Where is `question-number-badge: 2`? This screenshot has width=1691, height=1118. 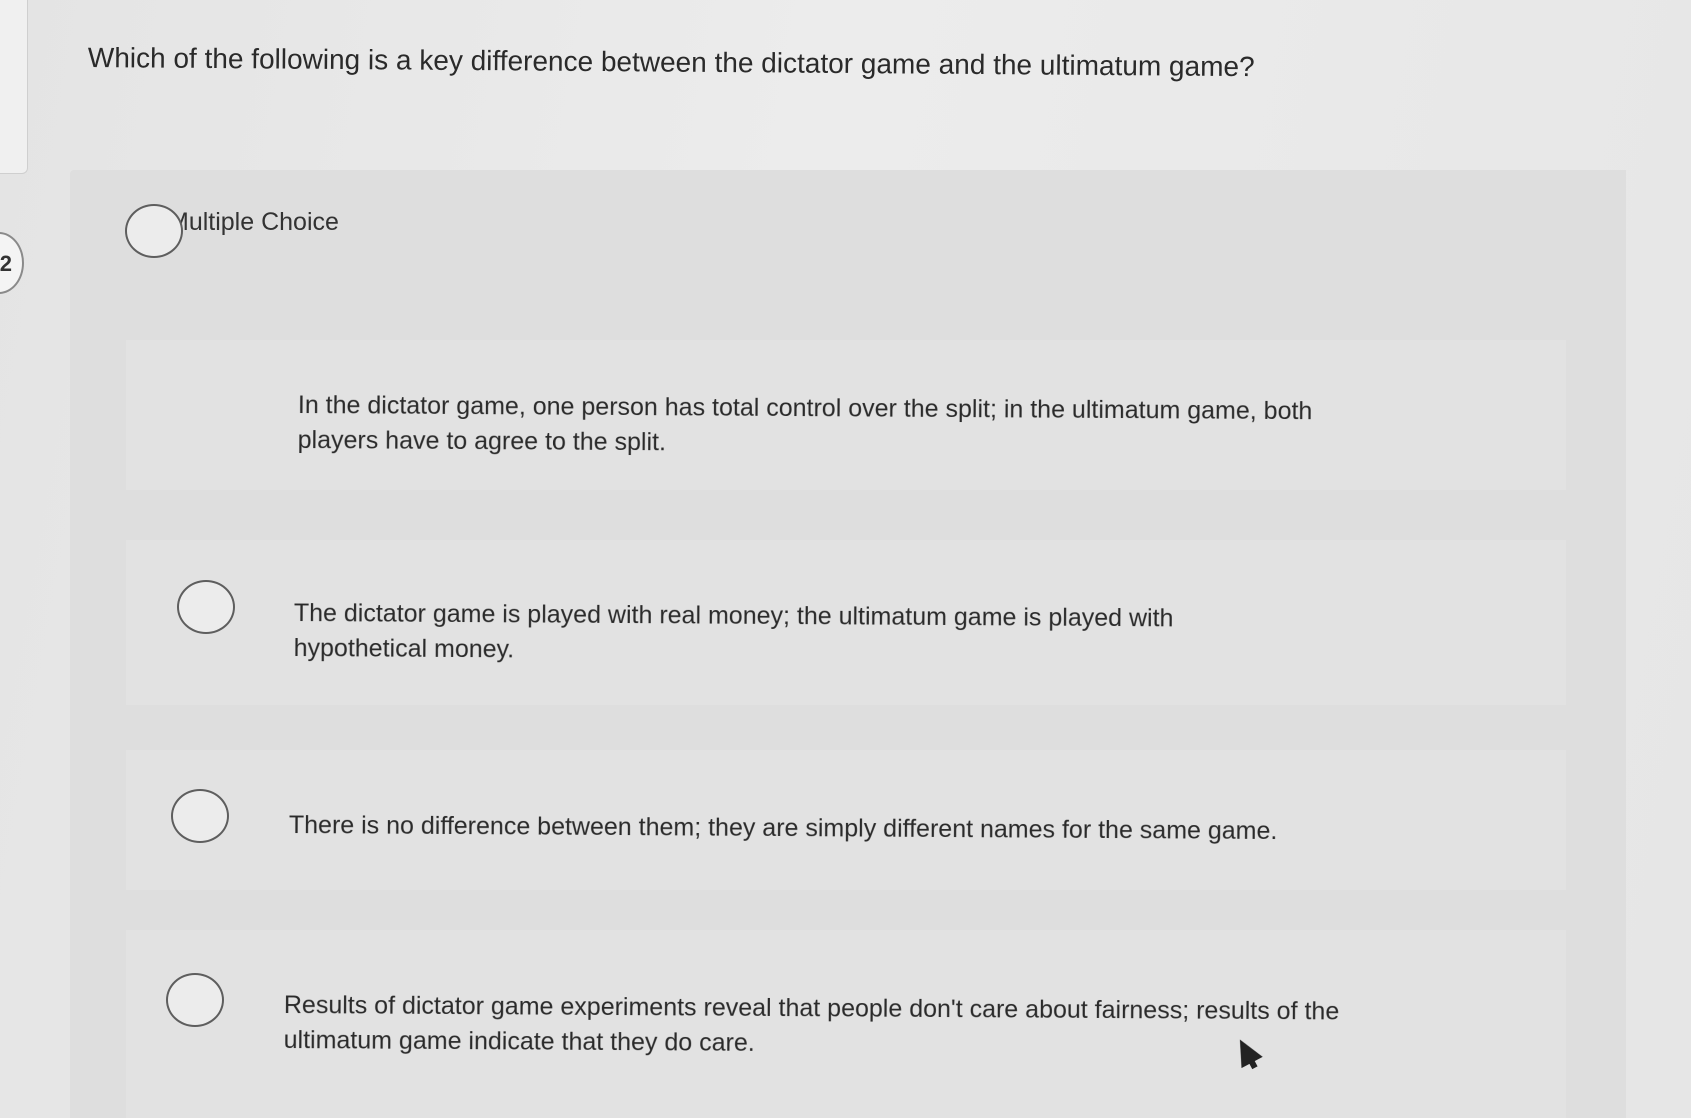
question-number-badge: 2 is located at coordinates (12, 263).